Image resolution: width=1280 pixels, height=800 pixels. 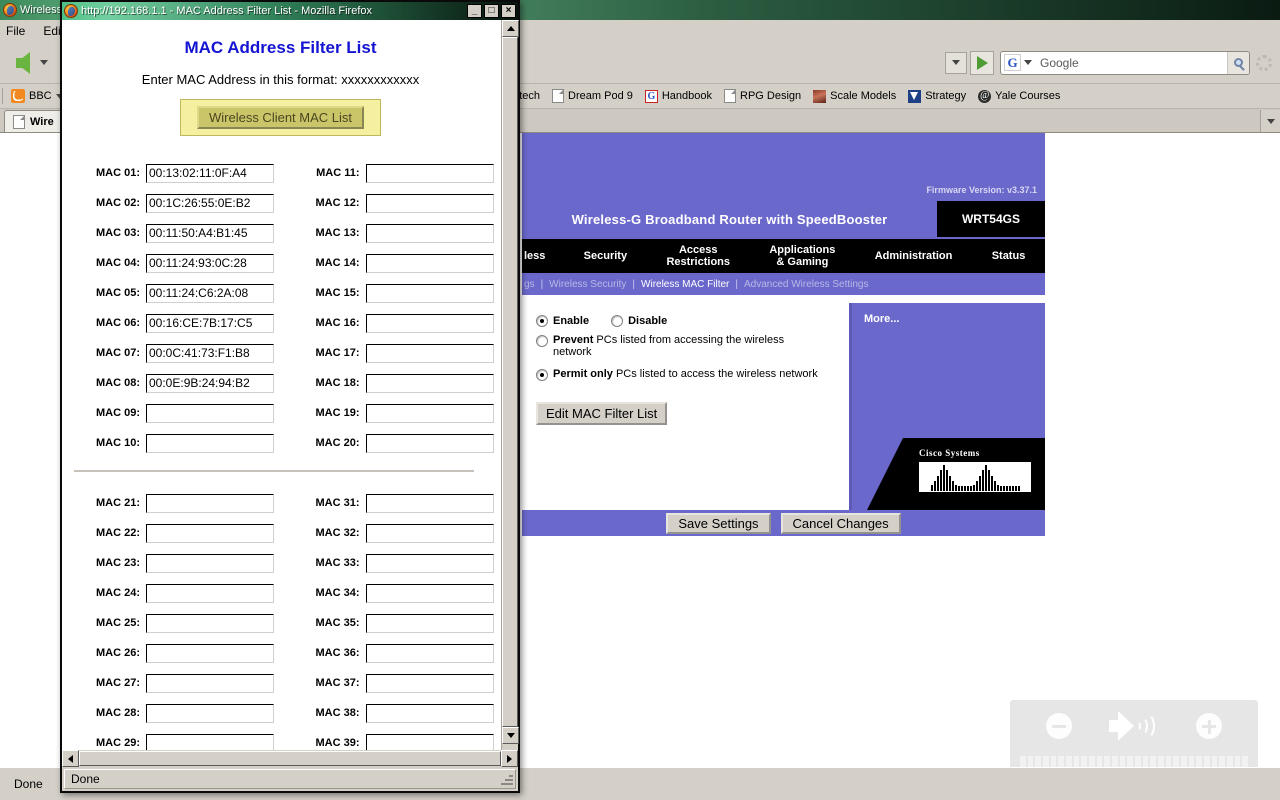 I want to click on nav-item-access-restrictions: Access Restrictions, so click(x=698, y=256).